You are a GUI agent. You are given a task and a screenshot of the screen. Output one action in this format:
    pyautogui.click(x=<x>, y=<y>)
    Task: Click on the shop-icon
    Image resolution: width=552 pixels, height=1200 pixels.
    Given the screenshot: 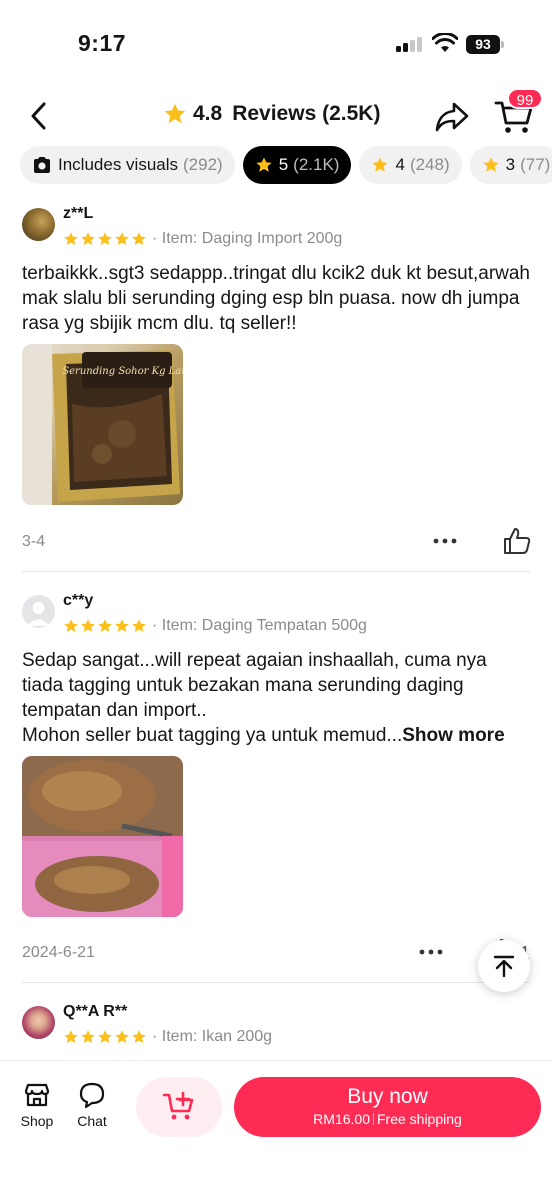 What is the action you would take?
    pyautogui.click(x=37, y=1095)
    